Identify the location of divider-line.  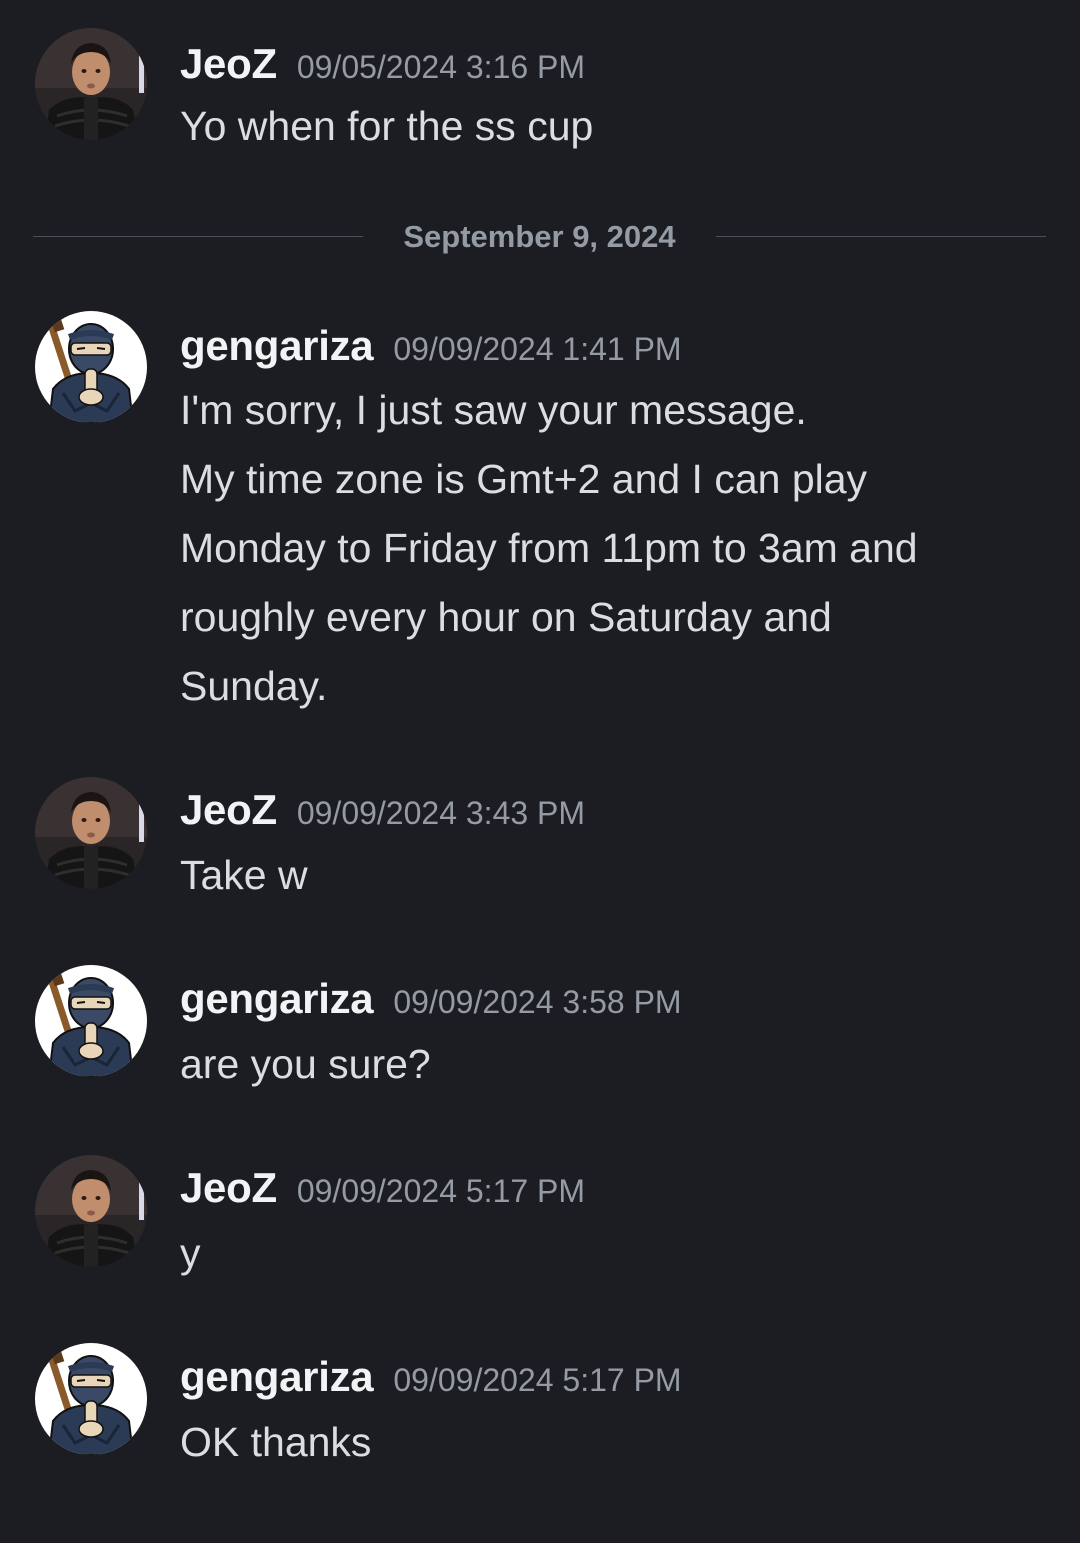
(881, 236).